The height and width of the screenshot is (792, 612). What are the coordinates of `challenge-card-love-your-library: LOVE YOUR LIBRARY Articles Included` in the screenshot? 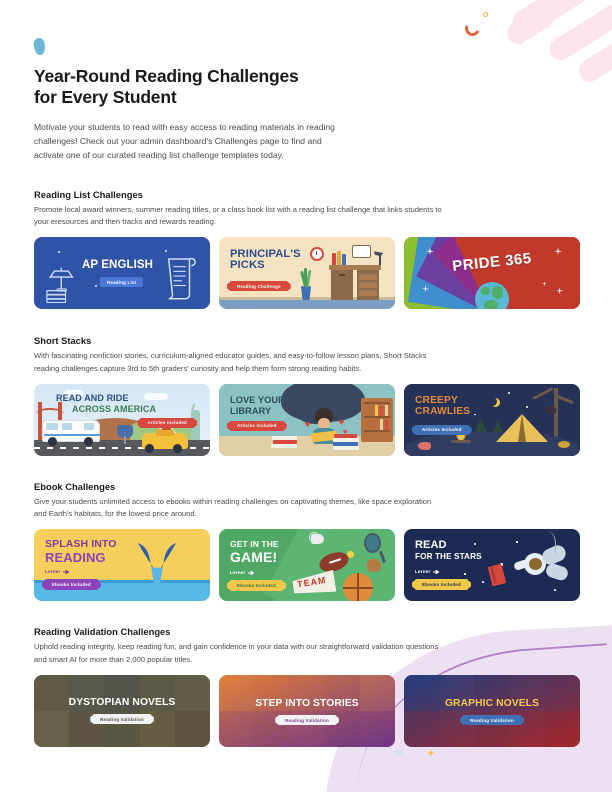 It's located at (307, 419).